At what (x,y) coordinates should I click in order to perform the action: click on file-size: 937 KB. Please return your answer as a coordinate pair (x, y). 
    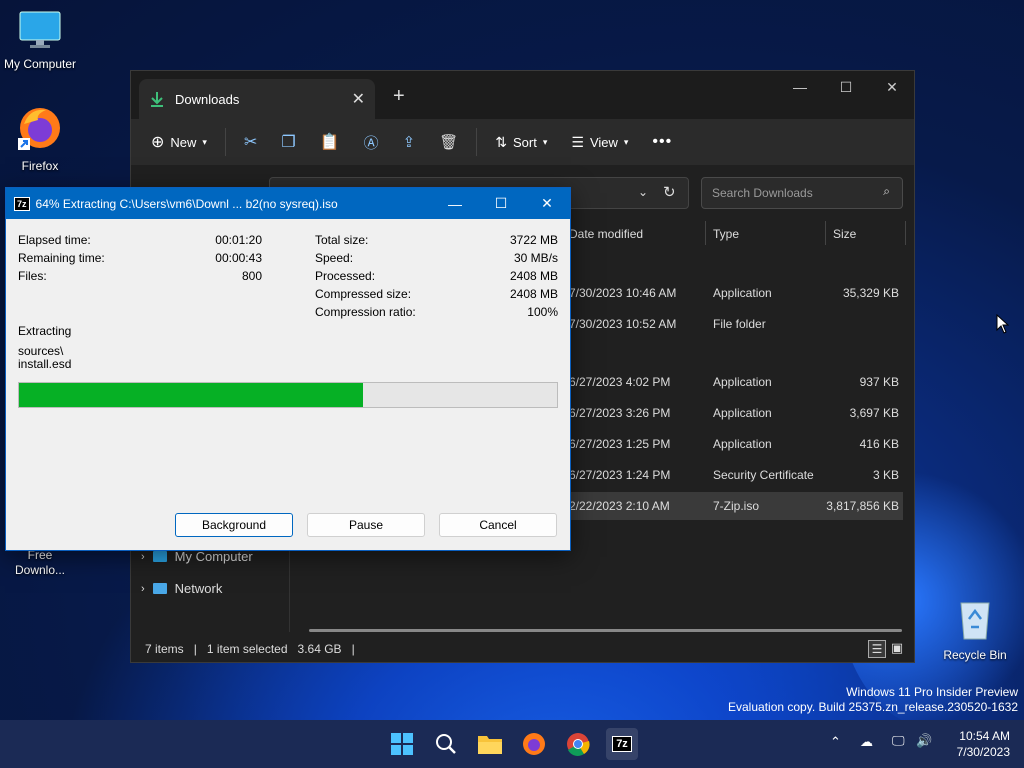
    Looking at the image, I should click on (879, 382).